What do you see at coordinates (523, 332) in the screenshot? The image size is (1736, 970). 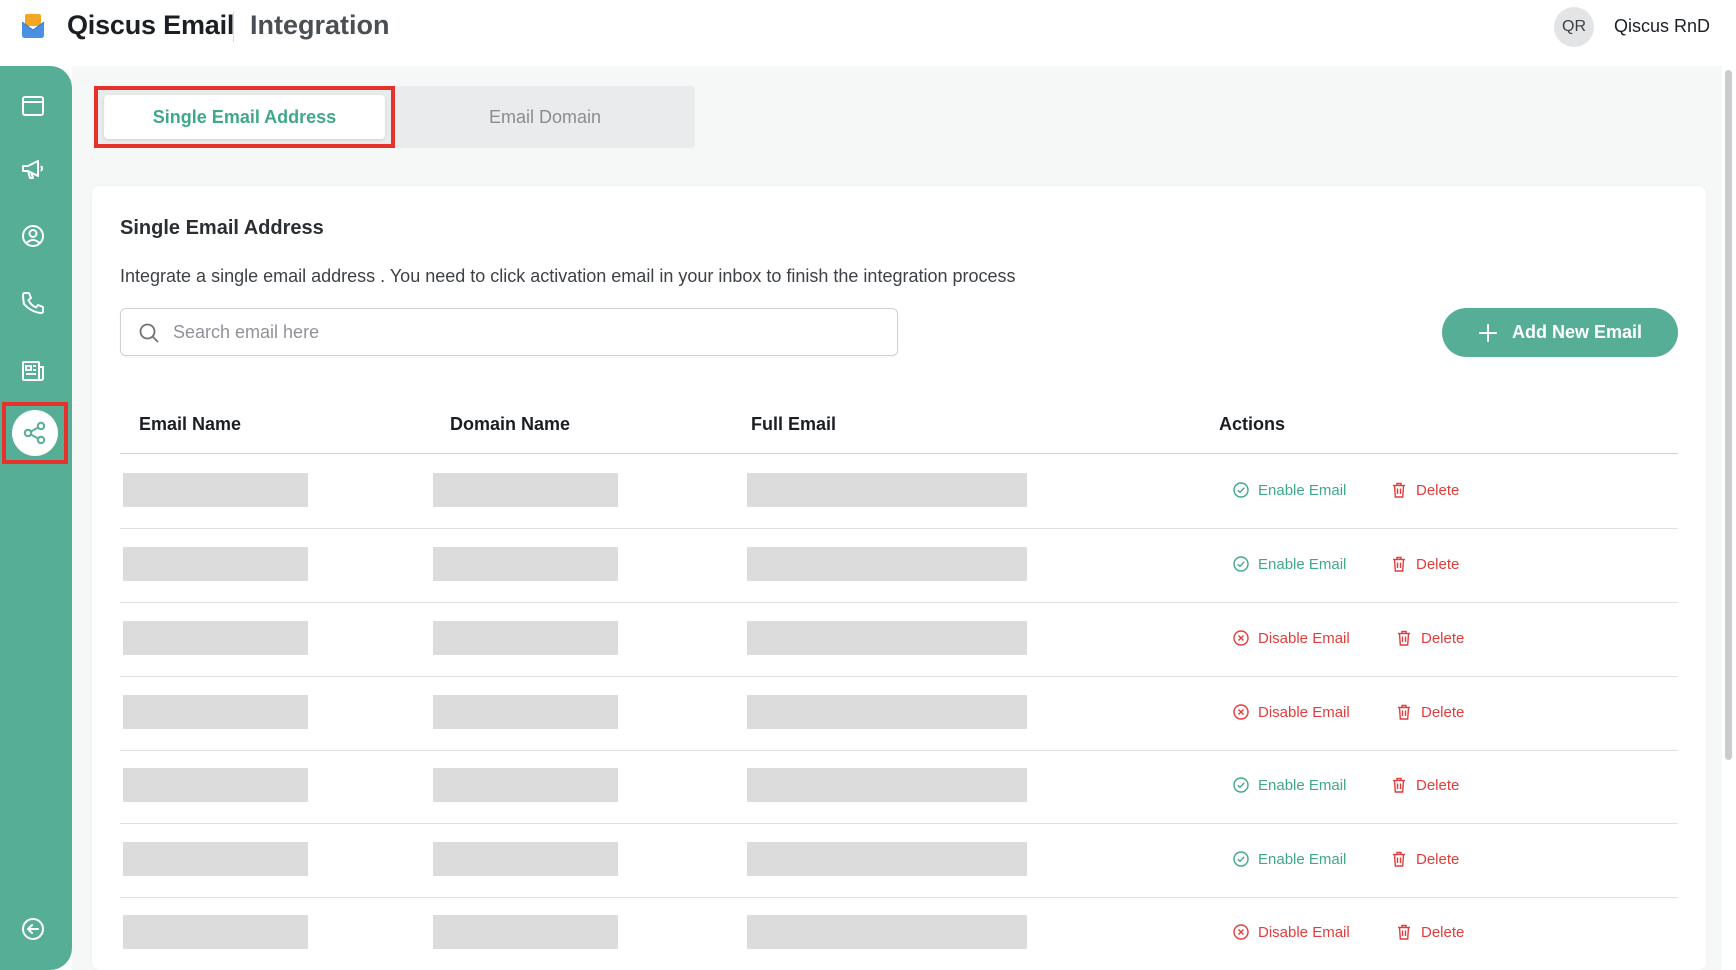 I see `search-input` at bounding box center [523, 332].